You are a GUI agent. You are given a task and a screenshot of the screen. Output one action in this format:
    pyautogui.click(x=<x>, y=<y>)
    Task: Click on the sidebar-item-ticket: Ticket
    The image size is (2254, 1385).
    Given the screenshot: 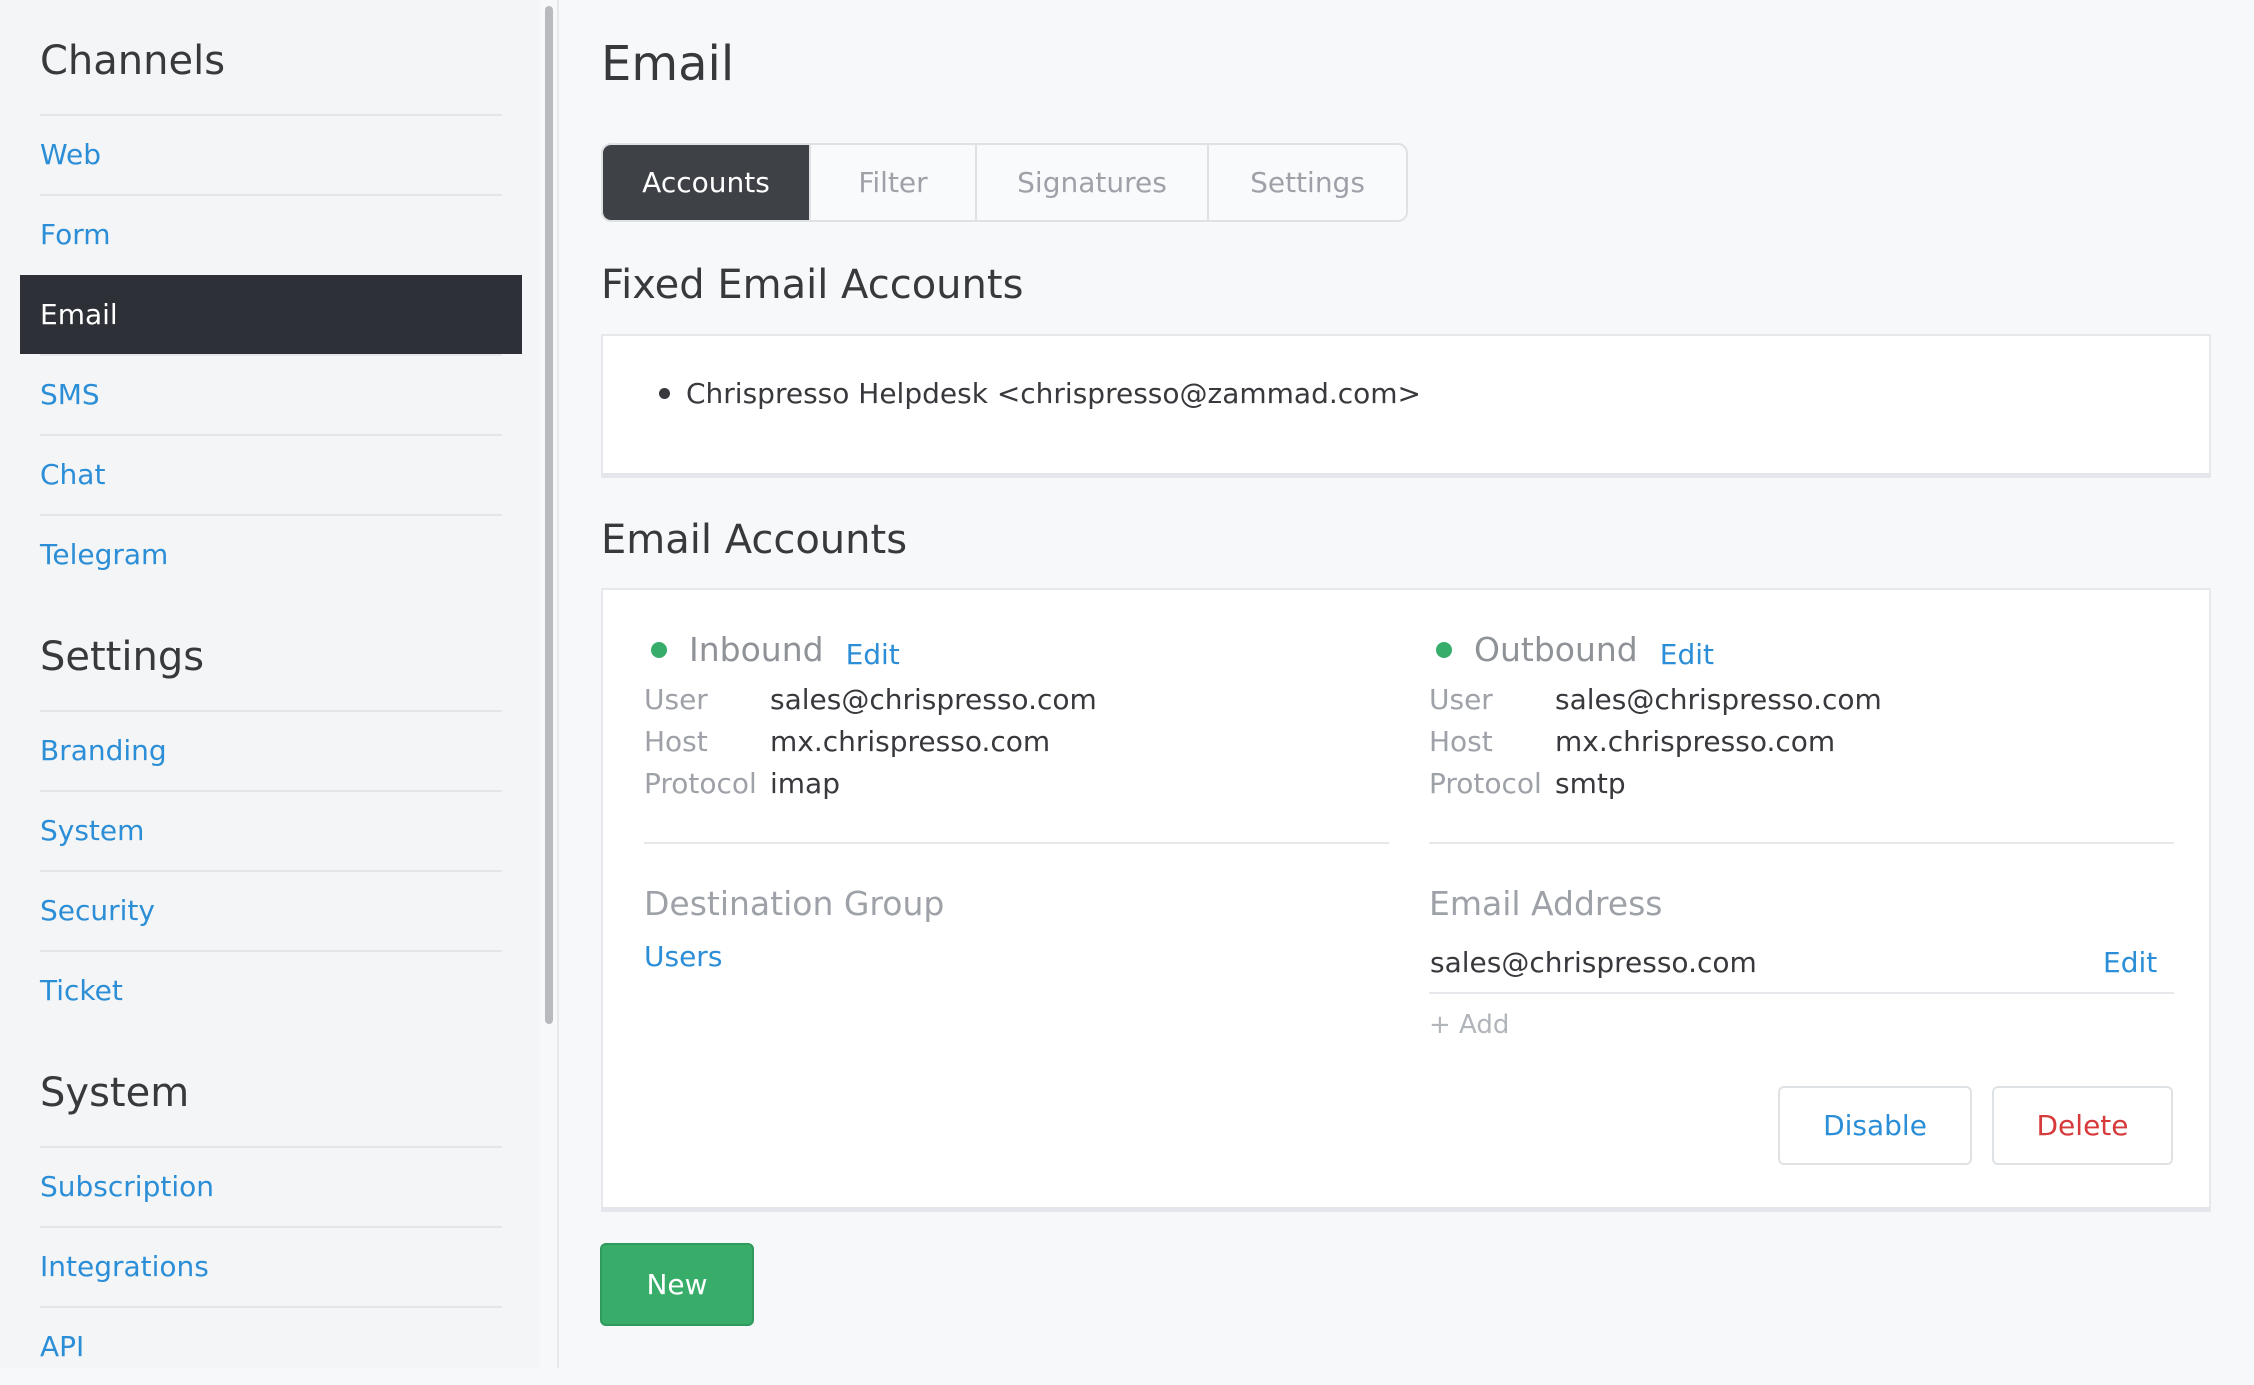 What is the action you would take?
    pyautogui.click(x=271, y=989)
    